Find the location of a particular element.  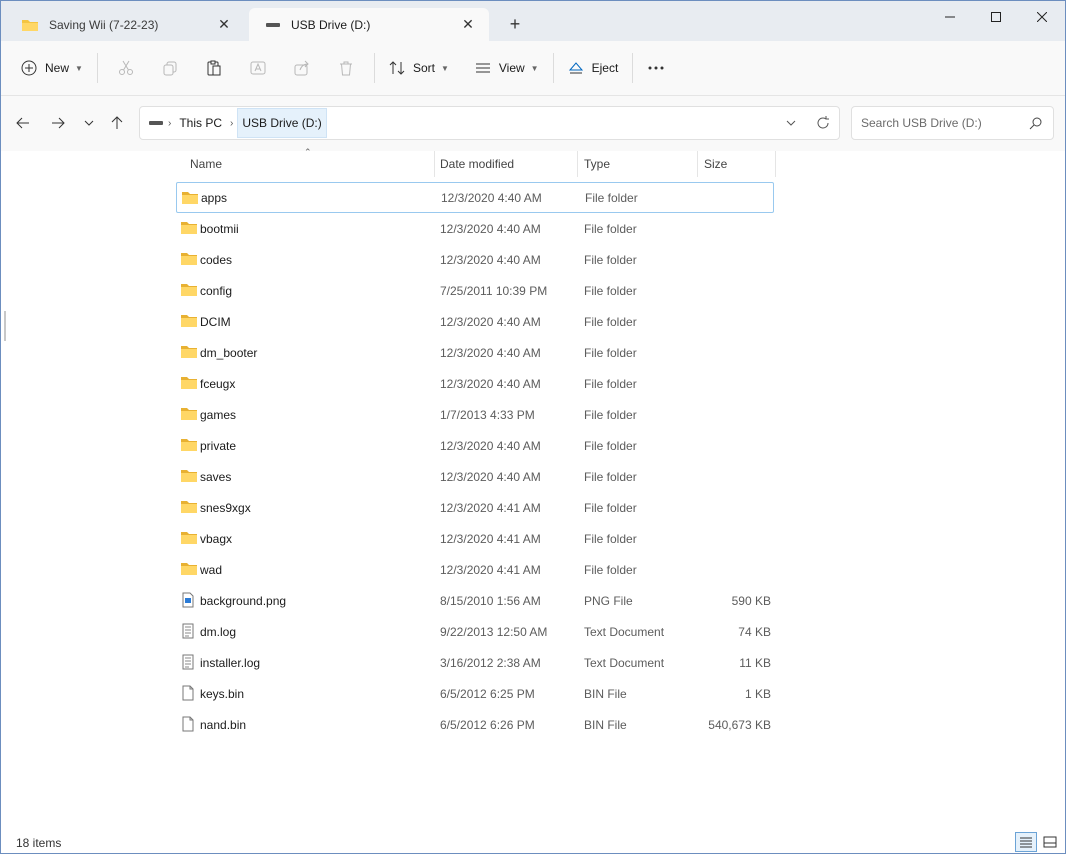

table-row: bootmii 12/3/2020 4:40 AM File folder is located at coordinates (475, 228).